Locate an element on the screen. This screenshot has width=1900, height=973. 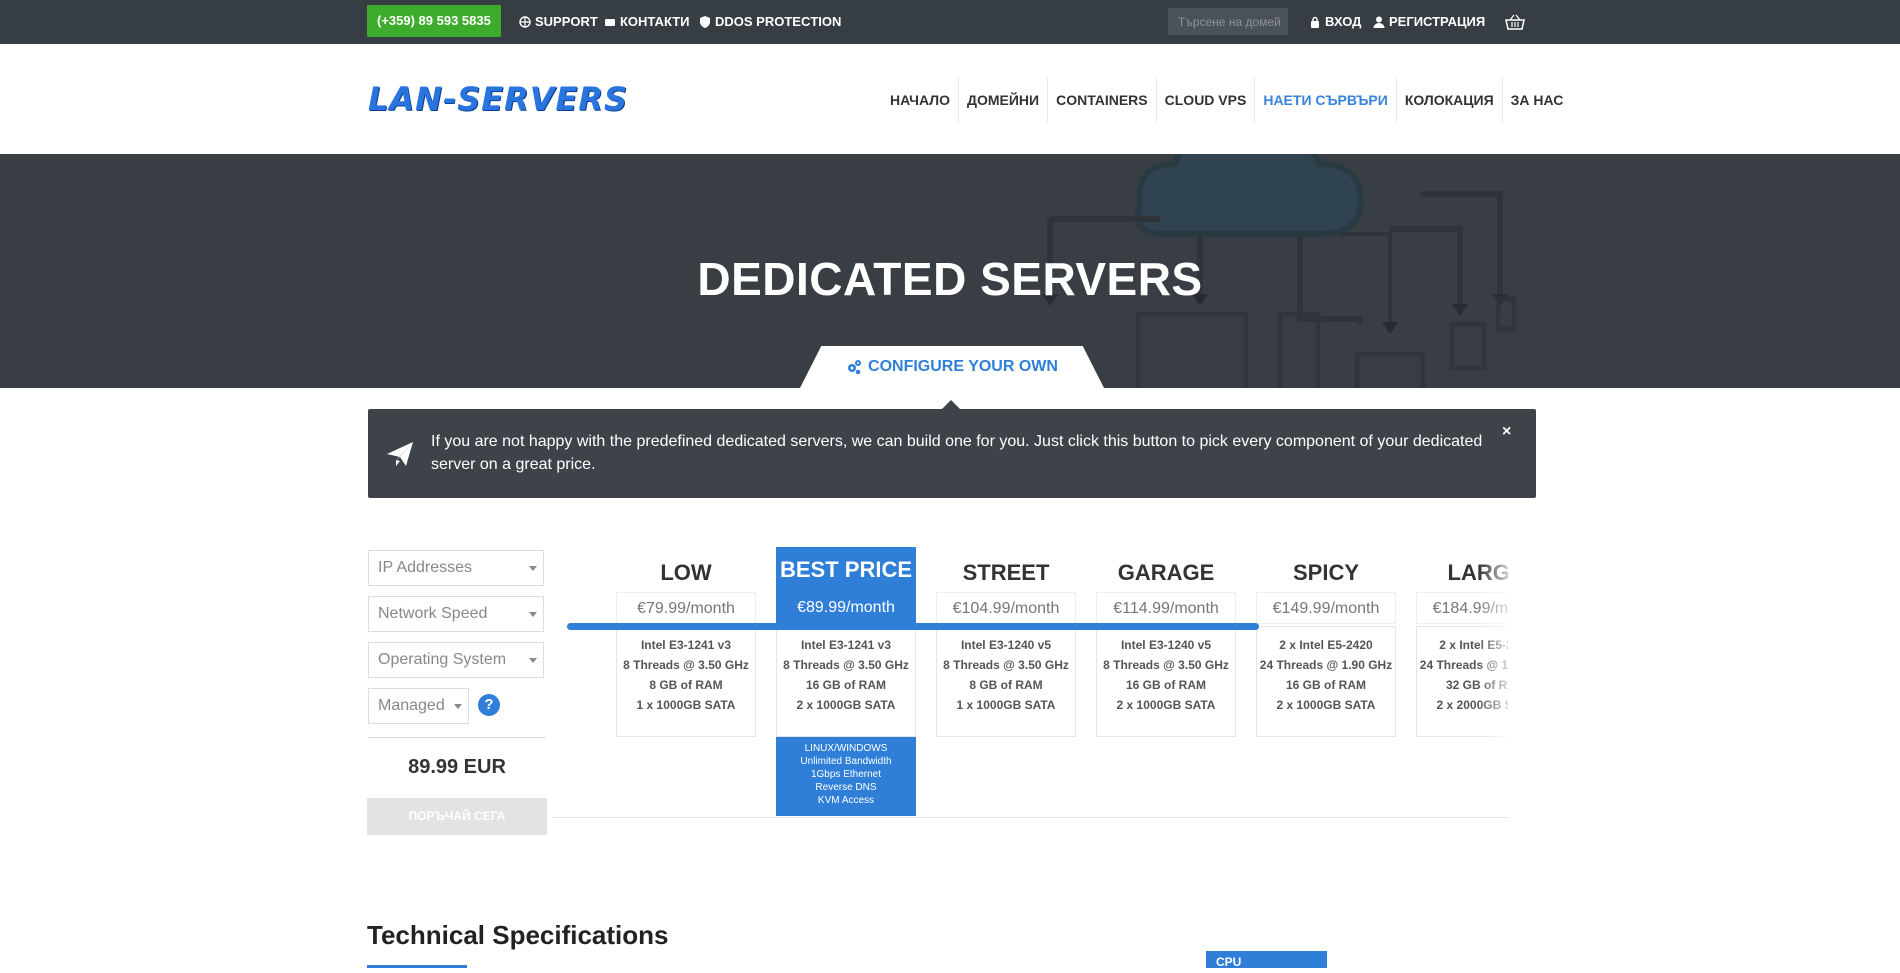
gears-icon is located at coordinates (855, 367).